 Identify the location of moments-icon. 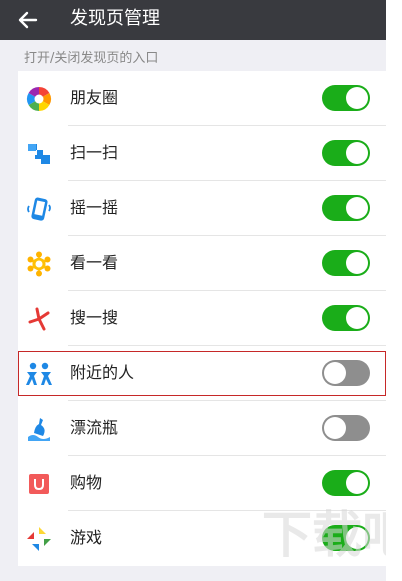
(39, 99).